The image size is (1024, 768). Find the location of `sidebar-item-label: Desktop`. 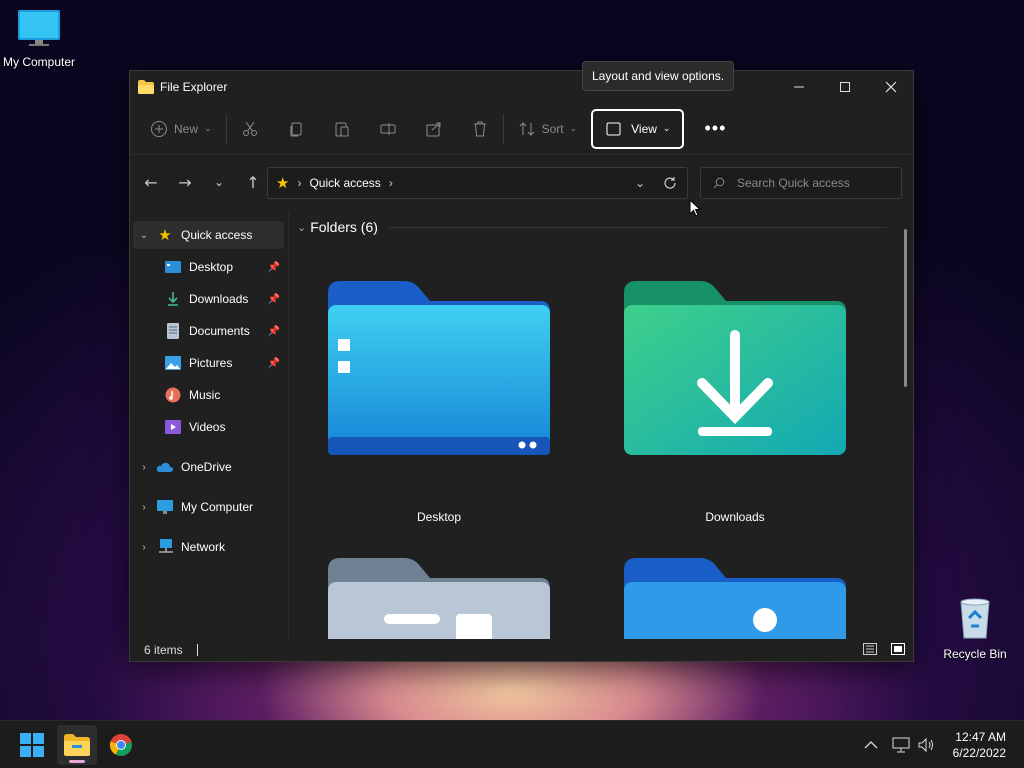

sidebar-item-label: Desktop is located at coordinates (211, 267).